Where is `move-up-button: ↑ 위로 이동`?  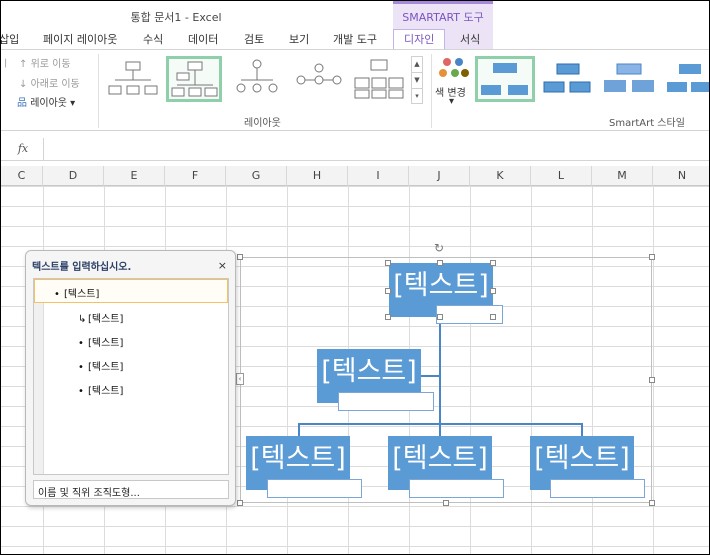 move-up-button: ↑ 위로 이동 is located at coordinates (45, 62).